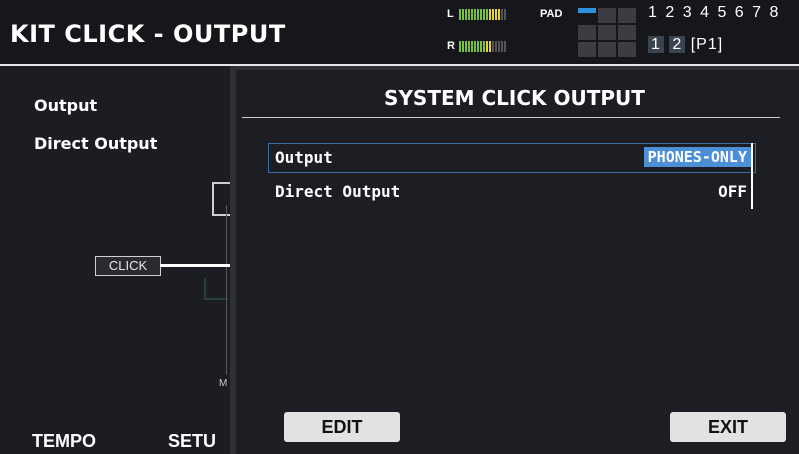 The image size is (799, 454). What do you see at coordinates (514, 98) in the screenshot?
I see `dialog-title: SYSTEM CLICK OUTPUT` at bounding box center [514, 98].